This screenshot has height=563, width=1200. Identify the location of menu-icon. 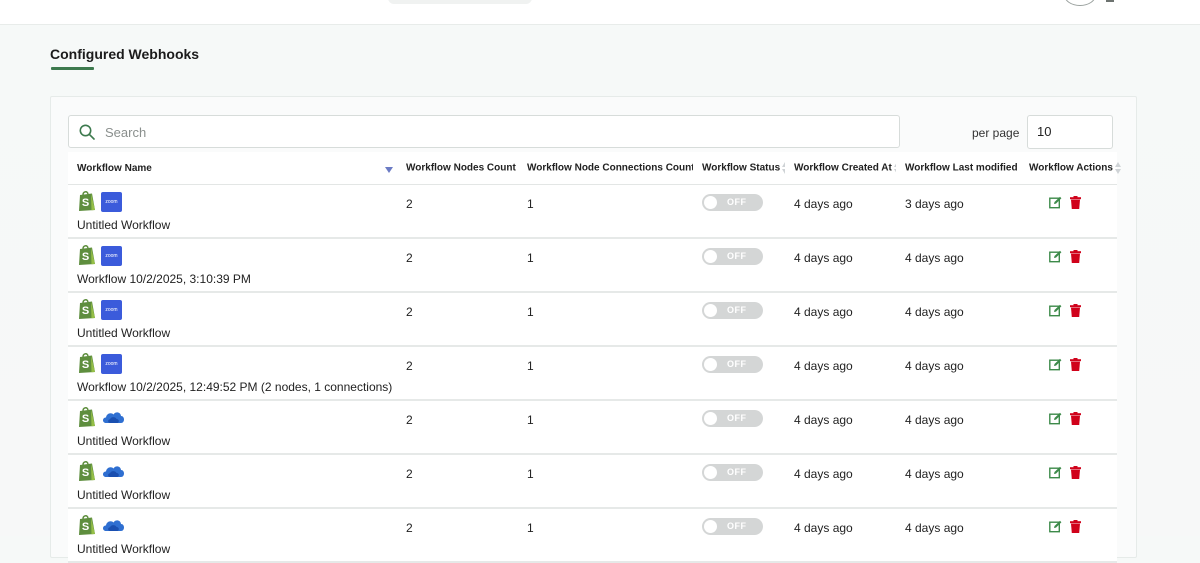
(1110, 1).